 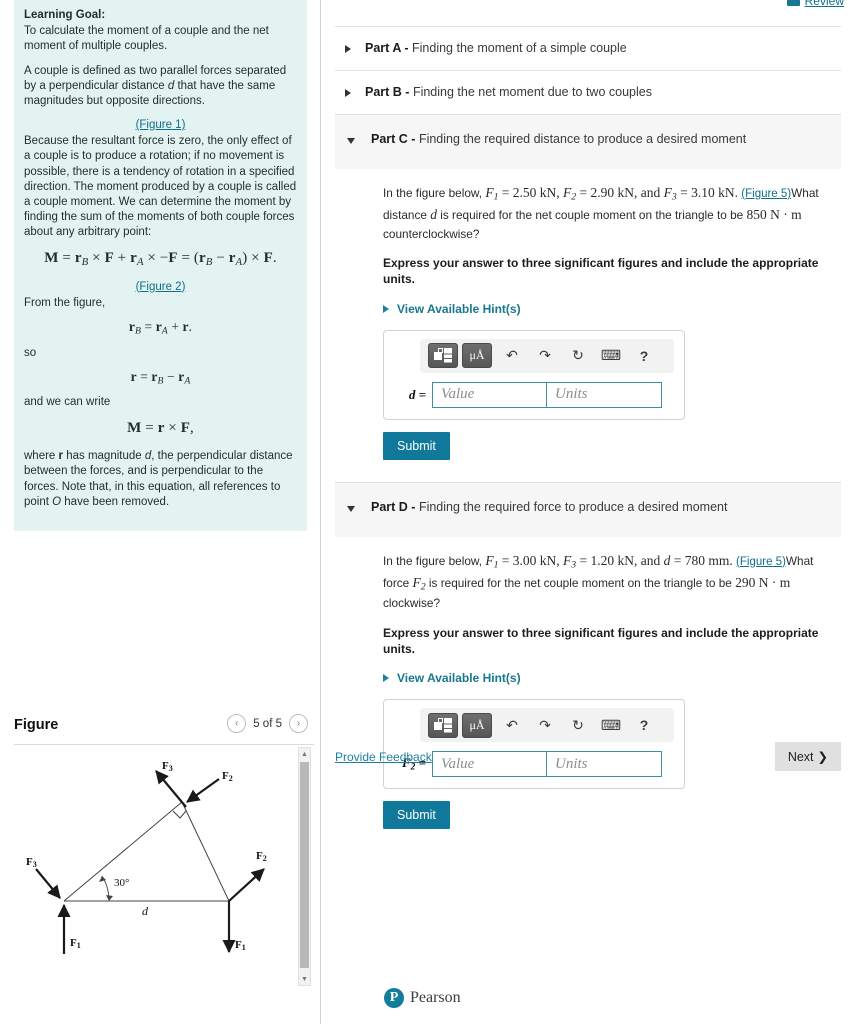 I want to click on figure-counter: 5 of 5, so click(x=267, y=723).